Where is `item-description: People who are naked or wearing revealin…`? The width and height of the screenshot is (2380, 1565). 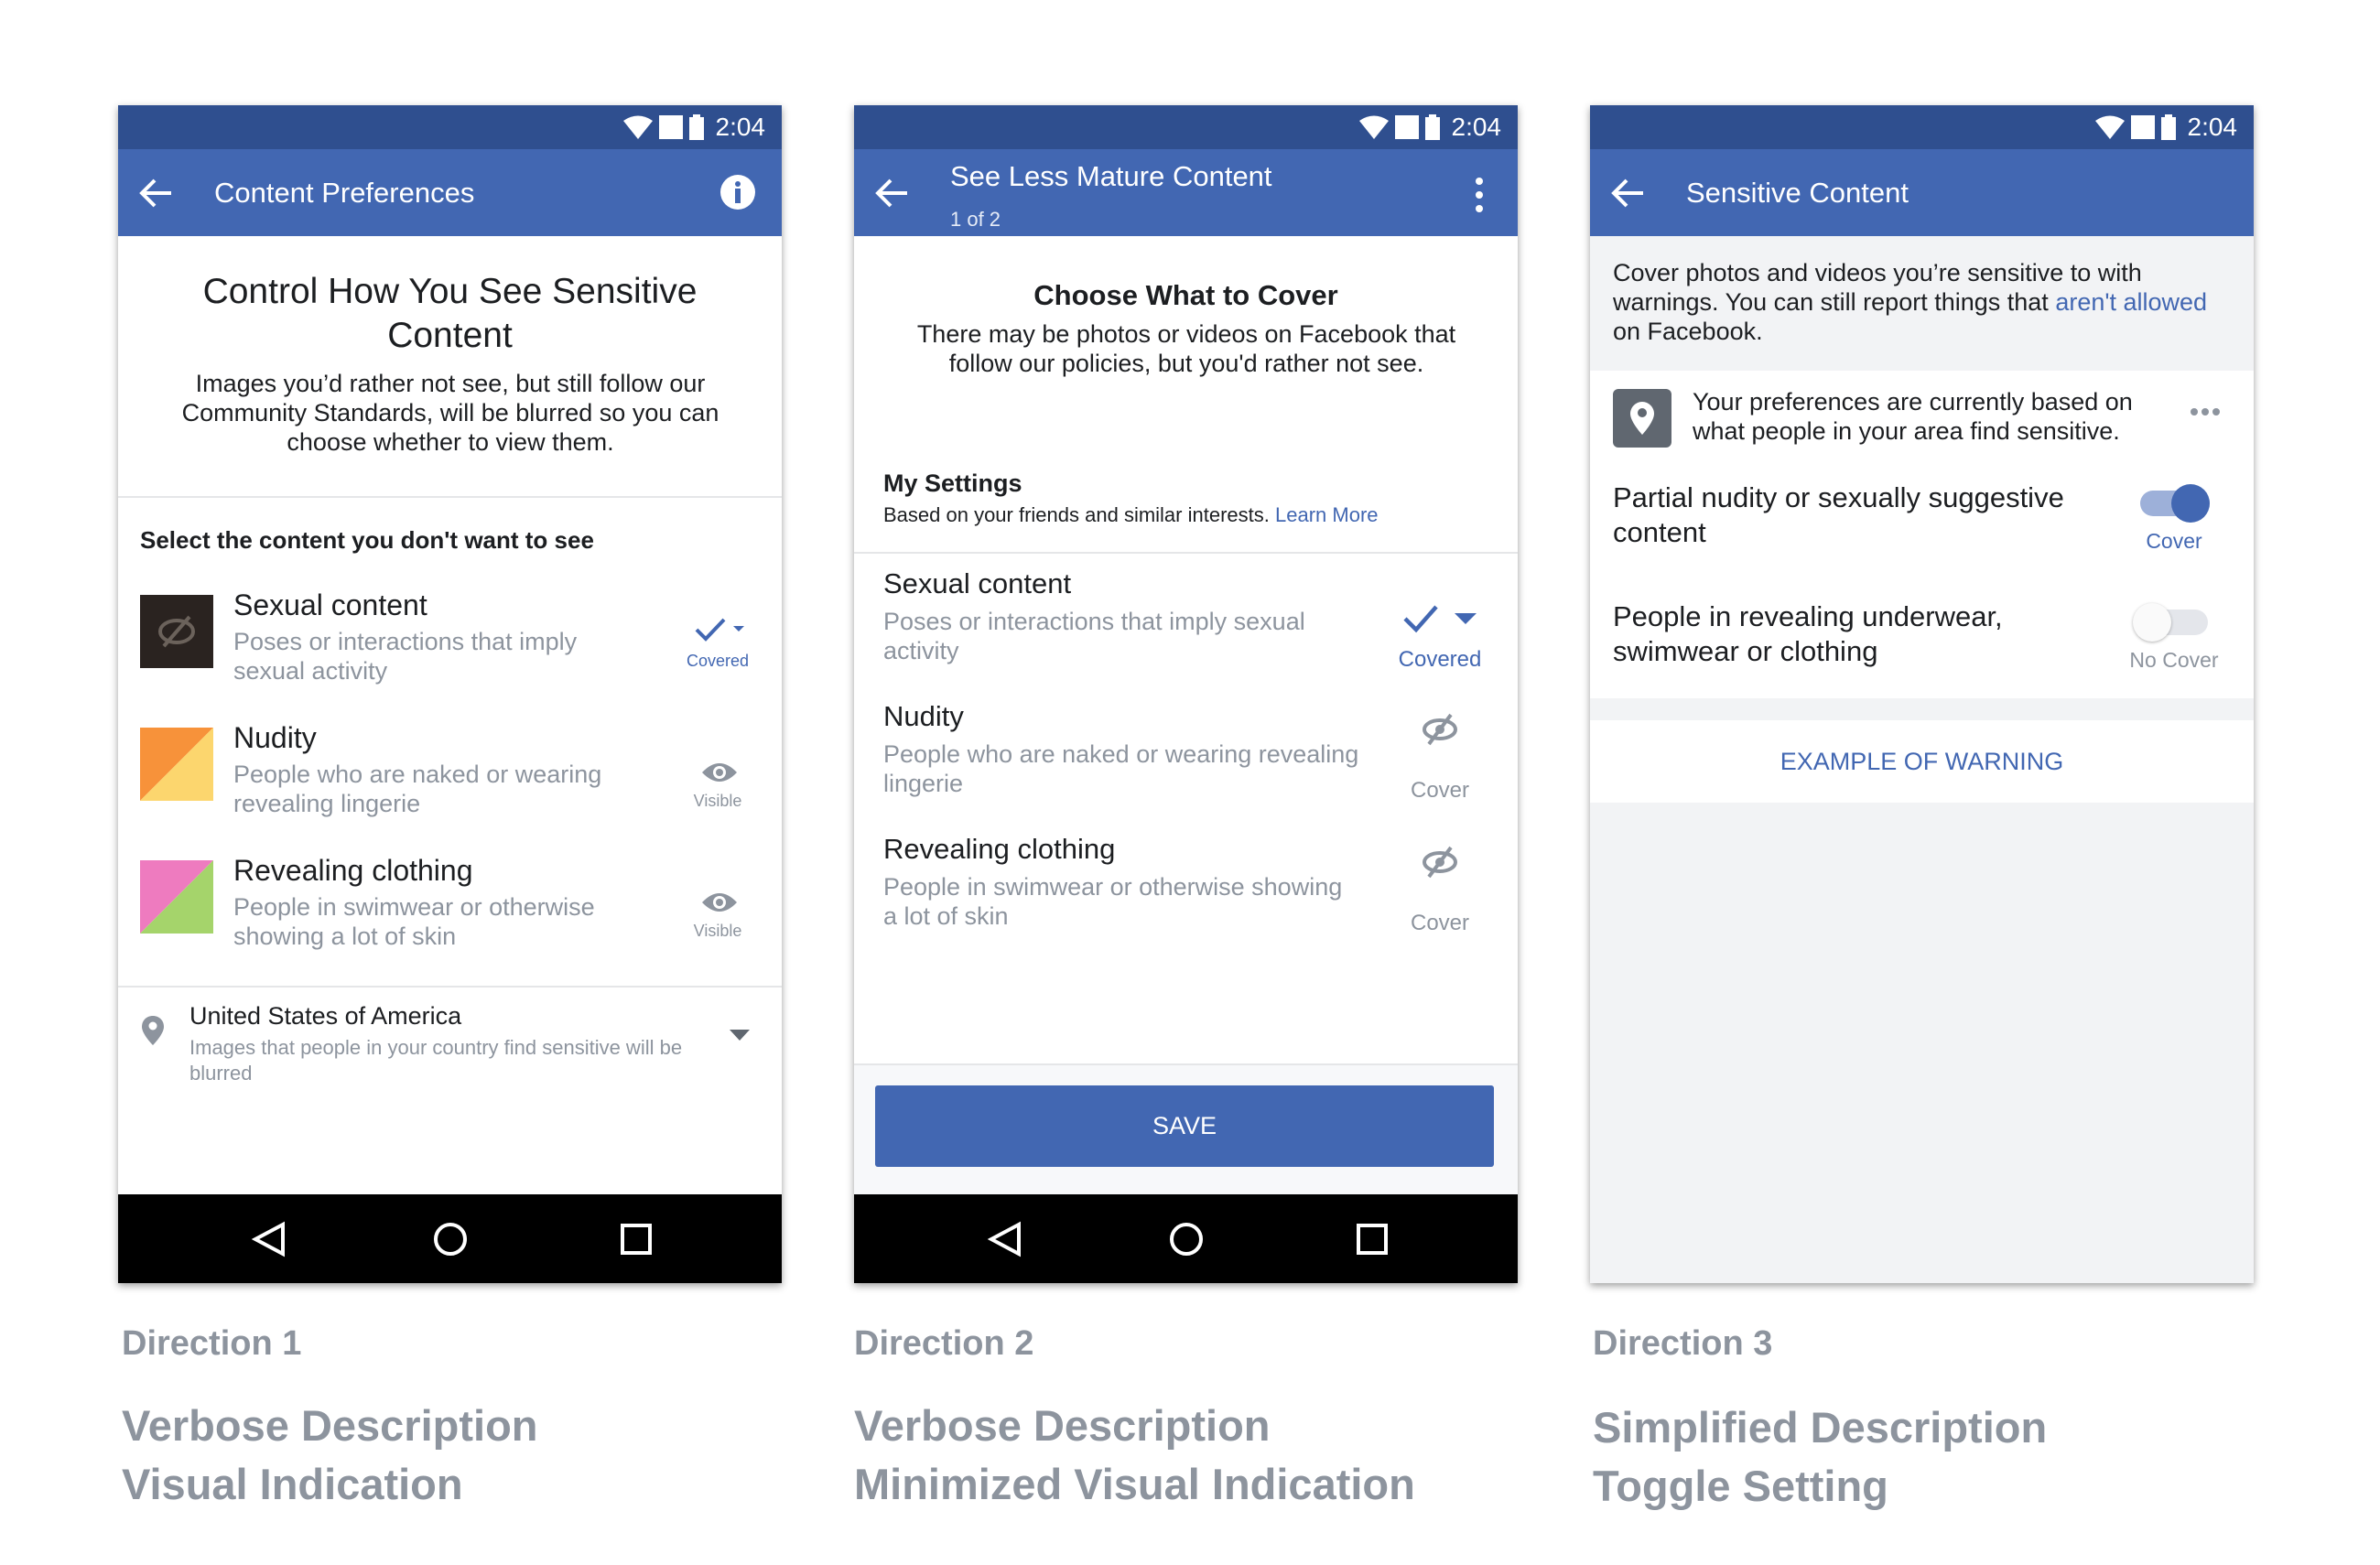
item-description: People who are naked or wearing revealin… is located at coordinates (417, 789).